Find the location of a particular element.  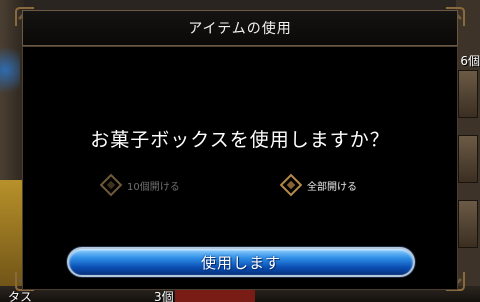

open-ten-option: 10個開ける is located at coordinates (139, 185).